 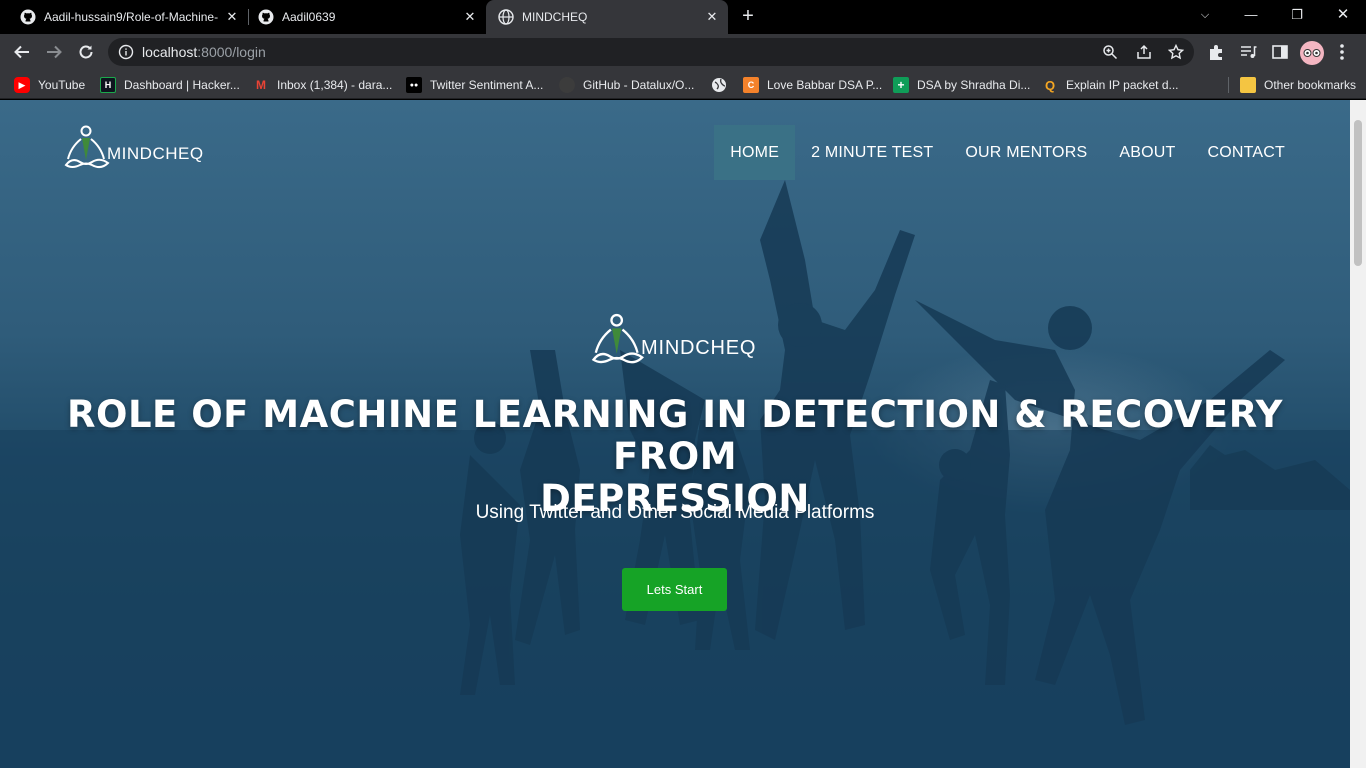 What do you see at coordinates (607, 17) in the screenshot?
I see `tab-mindcheq: MINDCHEQ ✕` at bounding box center [607, 17].